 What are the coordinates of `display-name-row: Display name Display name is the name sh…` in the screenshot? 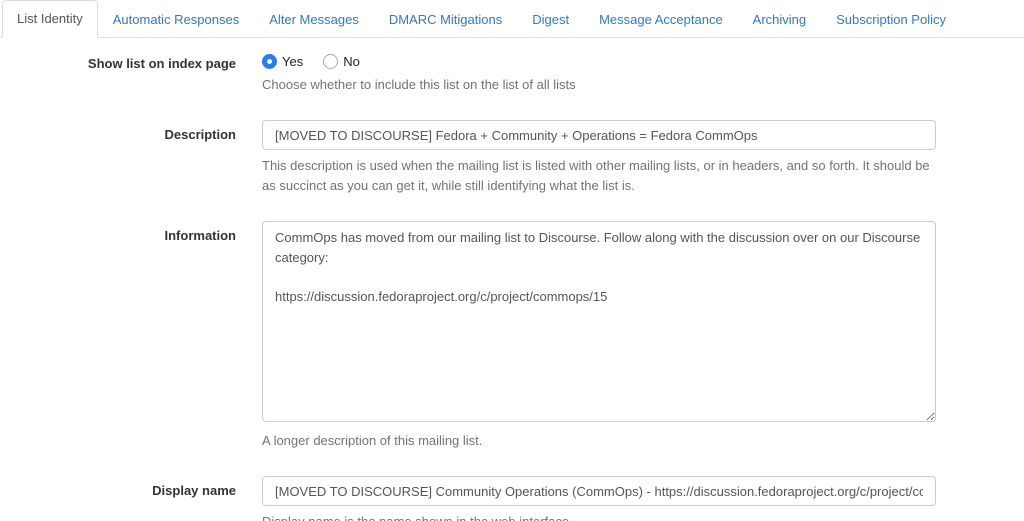 It's located at (512, 498).